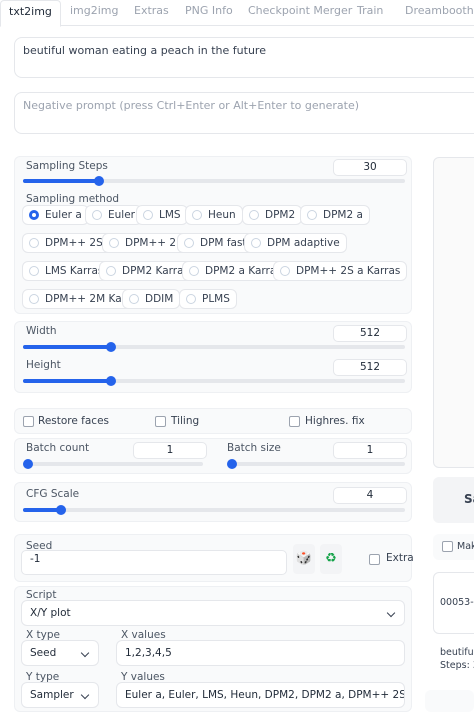 The image size is (474, 712). What do you see at coordinates (94, 13) in the screenshot?
I see `tab-img2img: img2img` at bounding box center [94, 13].